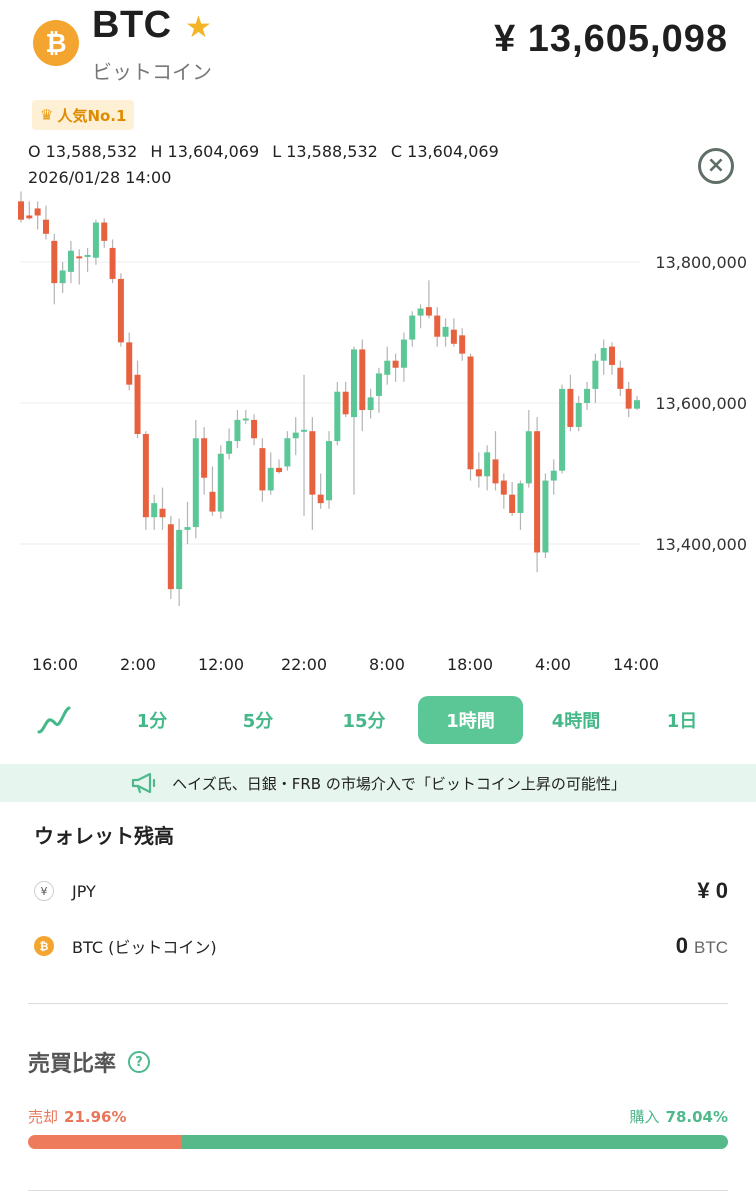 Image resolution: width=756 pixels, height=1200 pixels. Describe the element at coordinates (378, 48) in the screenshot. I see `coin-header: ₿ BTC ★ ビットコイン ¥ 13,605,098` at that location.